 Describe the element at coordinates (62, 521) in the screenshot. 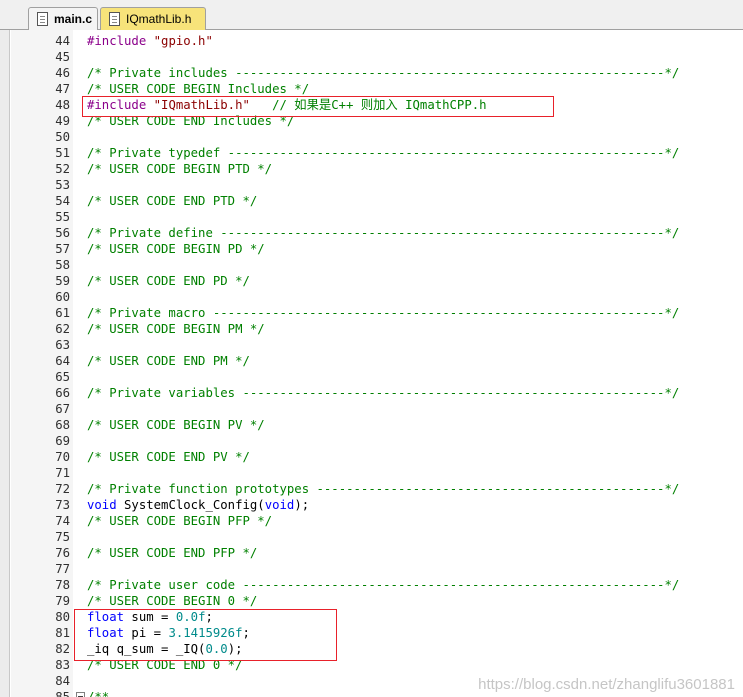

I see `line-number: 74` at that location.